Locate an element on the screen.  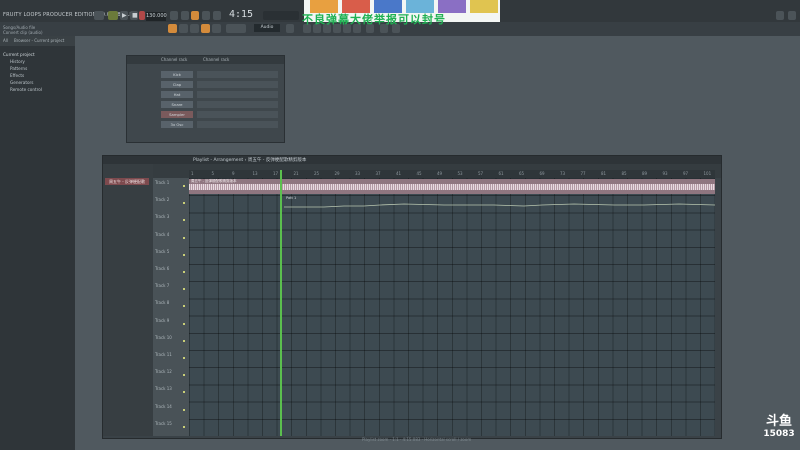
browser-item-remote-control: Remote control is located at coordinates (26, 89).